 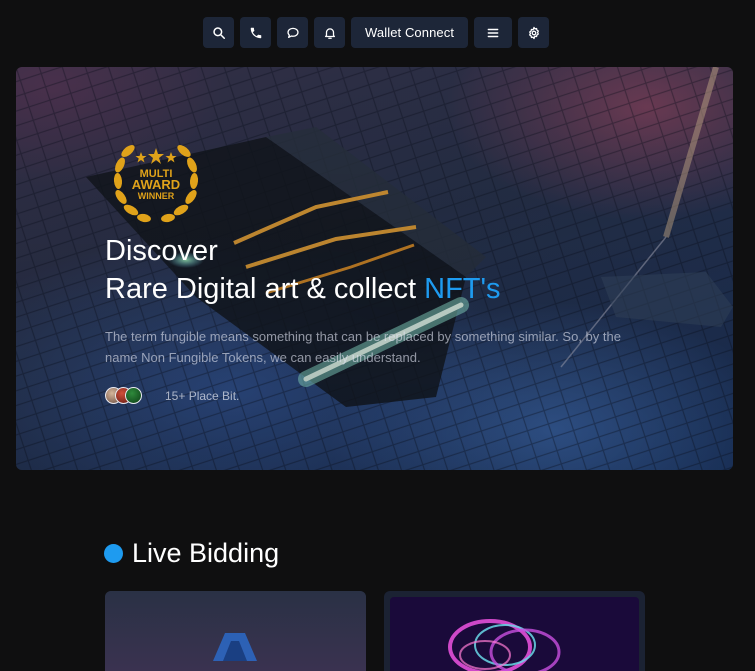 I want to click on gear-icon, so click(x=533, y=32).